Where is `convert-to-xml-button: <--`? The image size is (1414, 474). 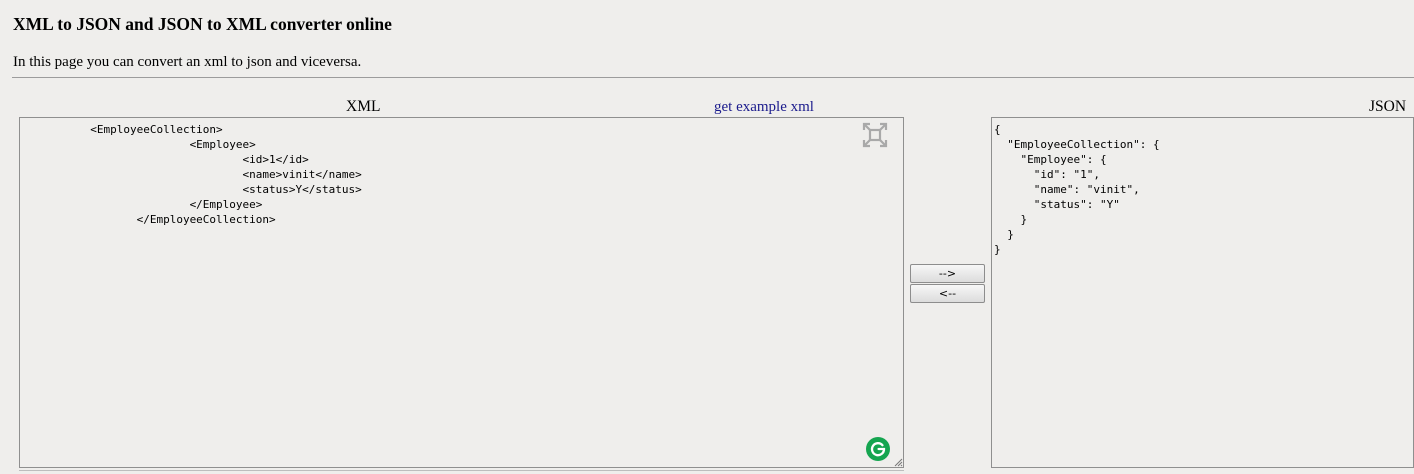
convert-to-xml-button: <-- is located at coordinates (947, 293).